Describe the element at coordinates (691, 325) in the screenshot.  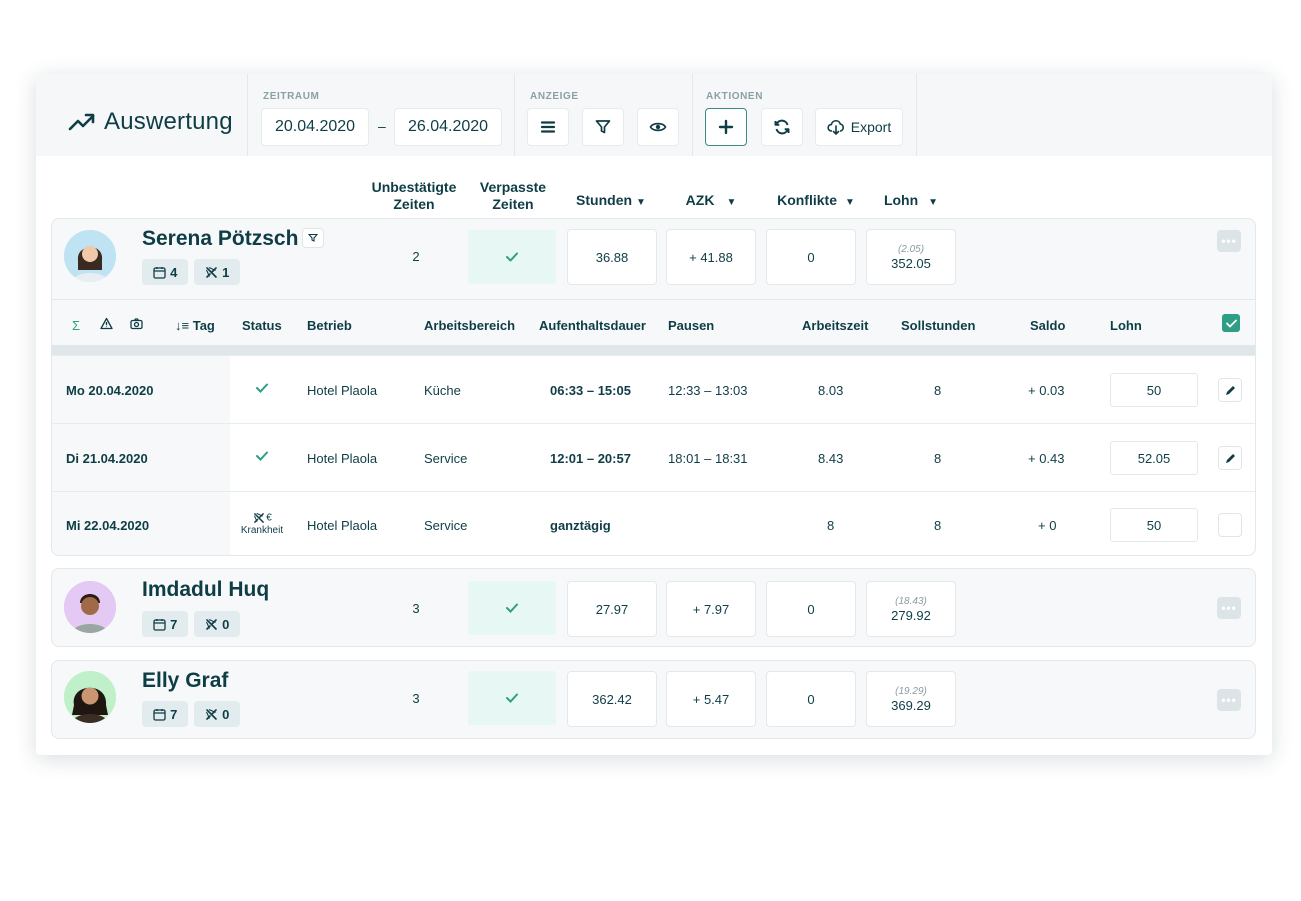
I see `pausen-header: Pausen` at that location.